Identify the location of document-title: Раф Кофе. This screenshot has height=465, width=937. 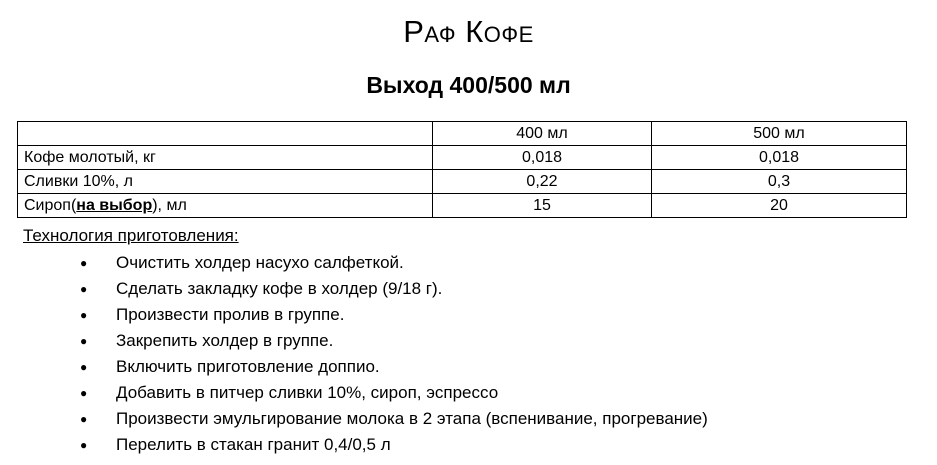
(468, 31).